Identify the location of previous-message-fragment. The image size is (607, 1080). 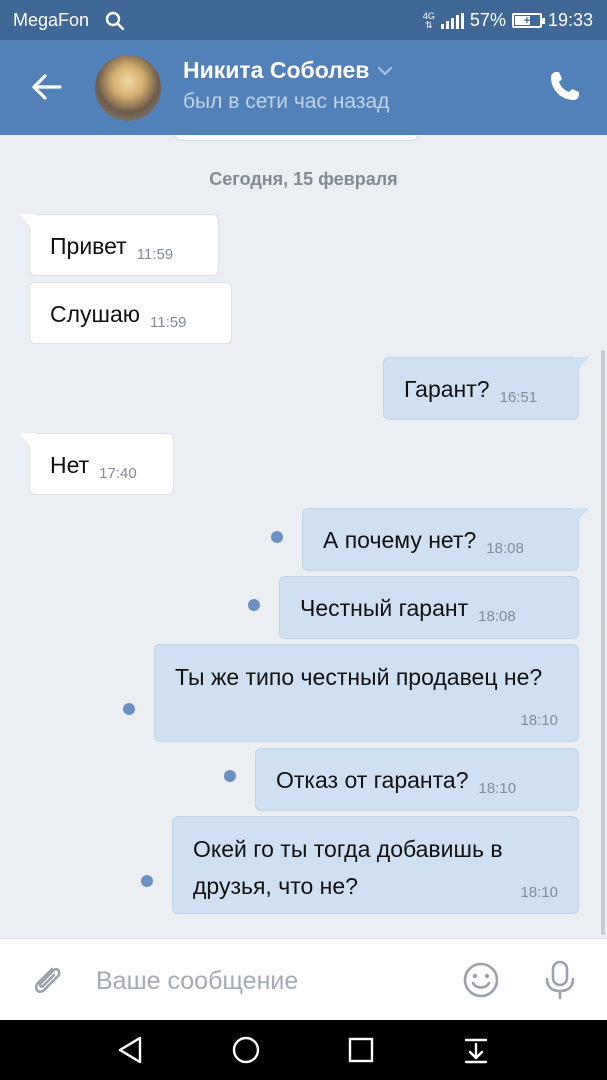
(296, 138).